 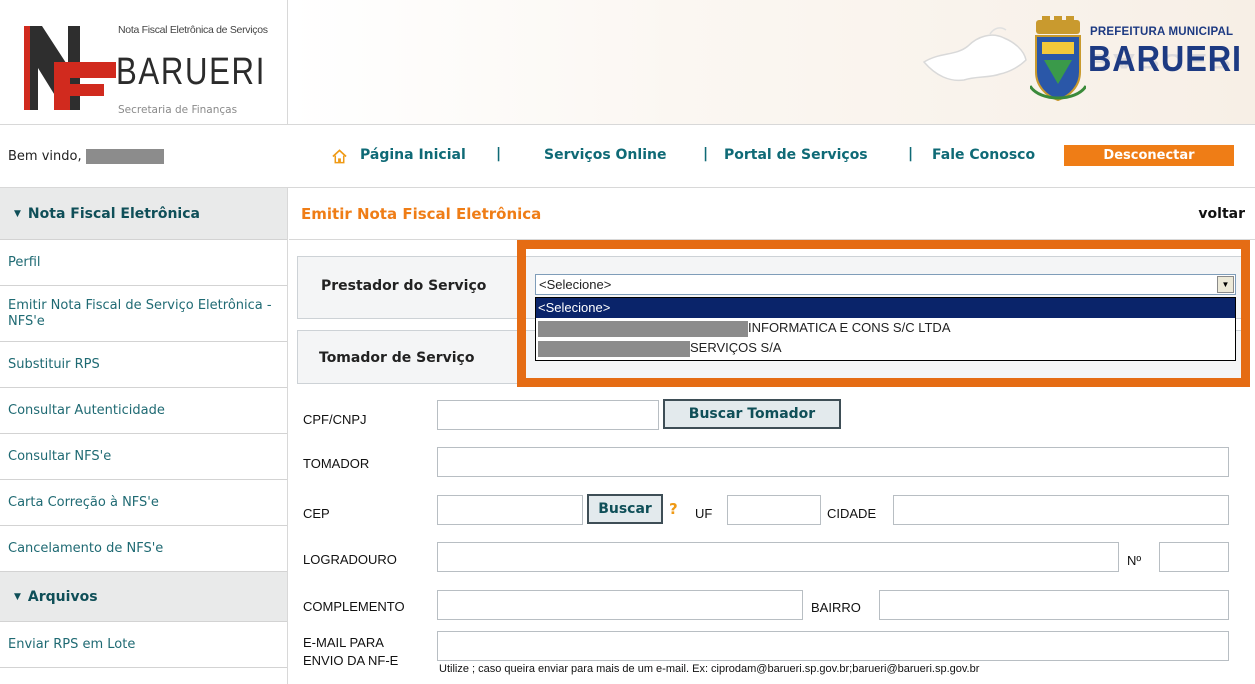 What do you see at coordinates (143, 645) in the screenshot?
I see `sidebar-item-enviar-rps-lote: Enviar RPS em Lote` at bounding box center [143, 645].